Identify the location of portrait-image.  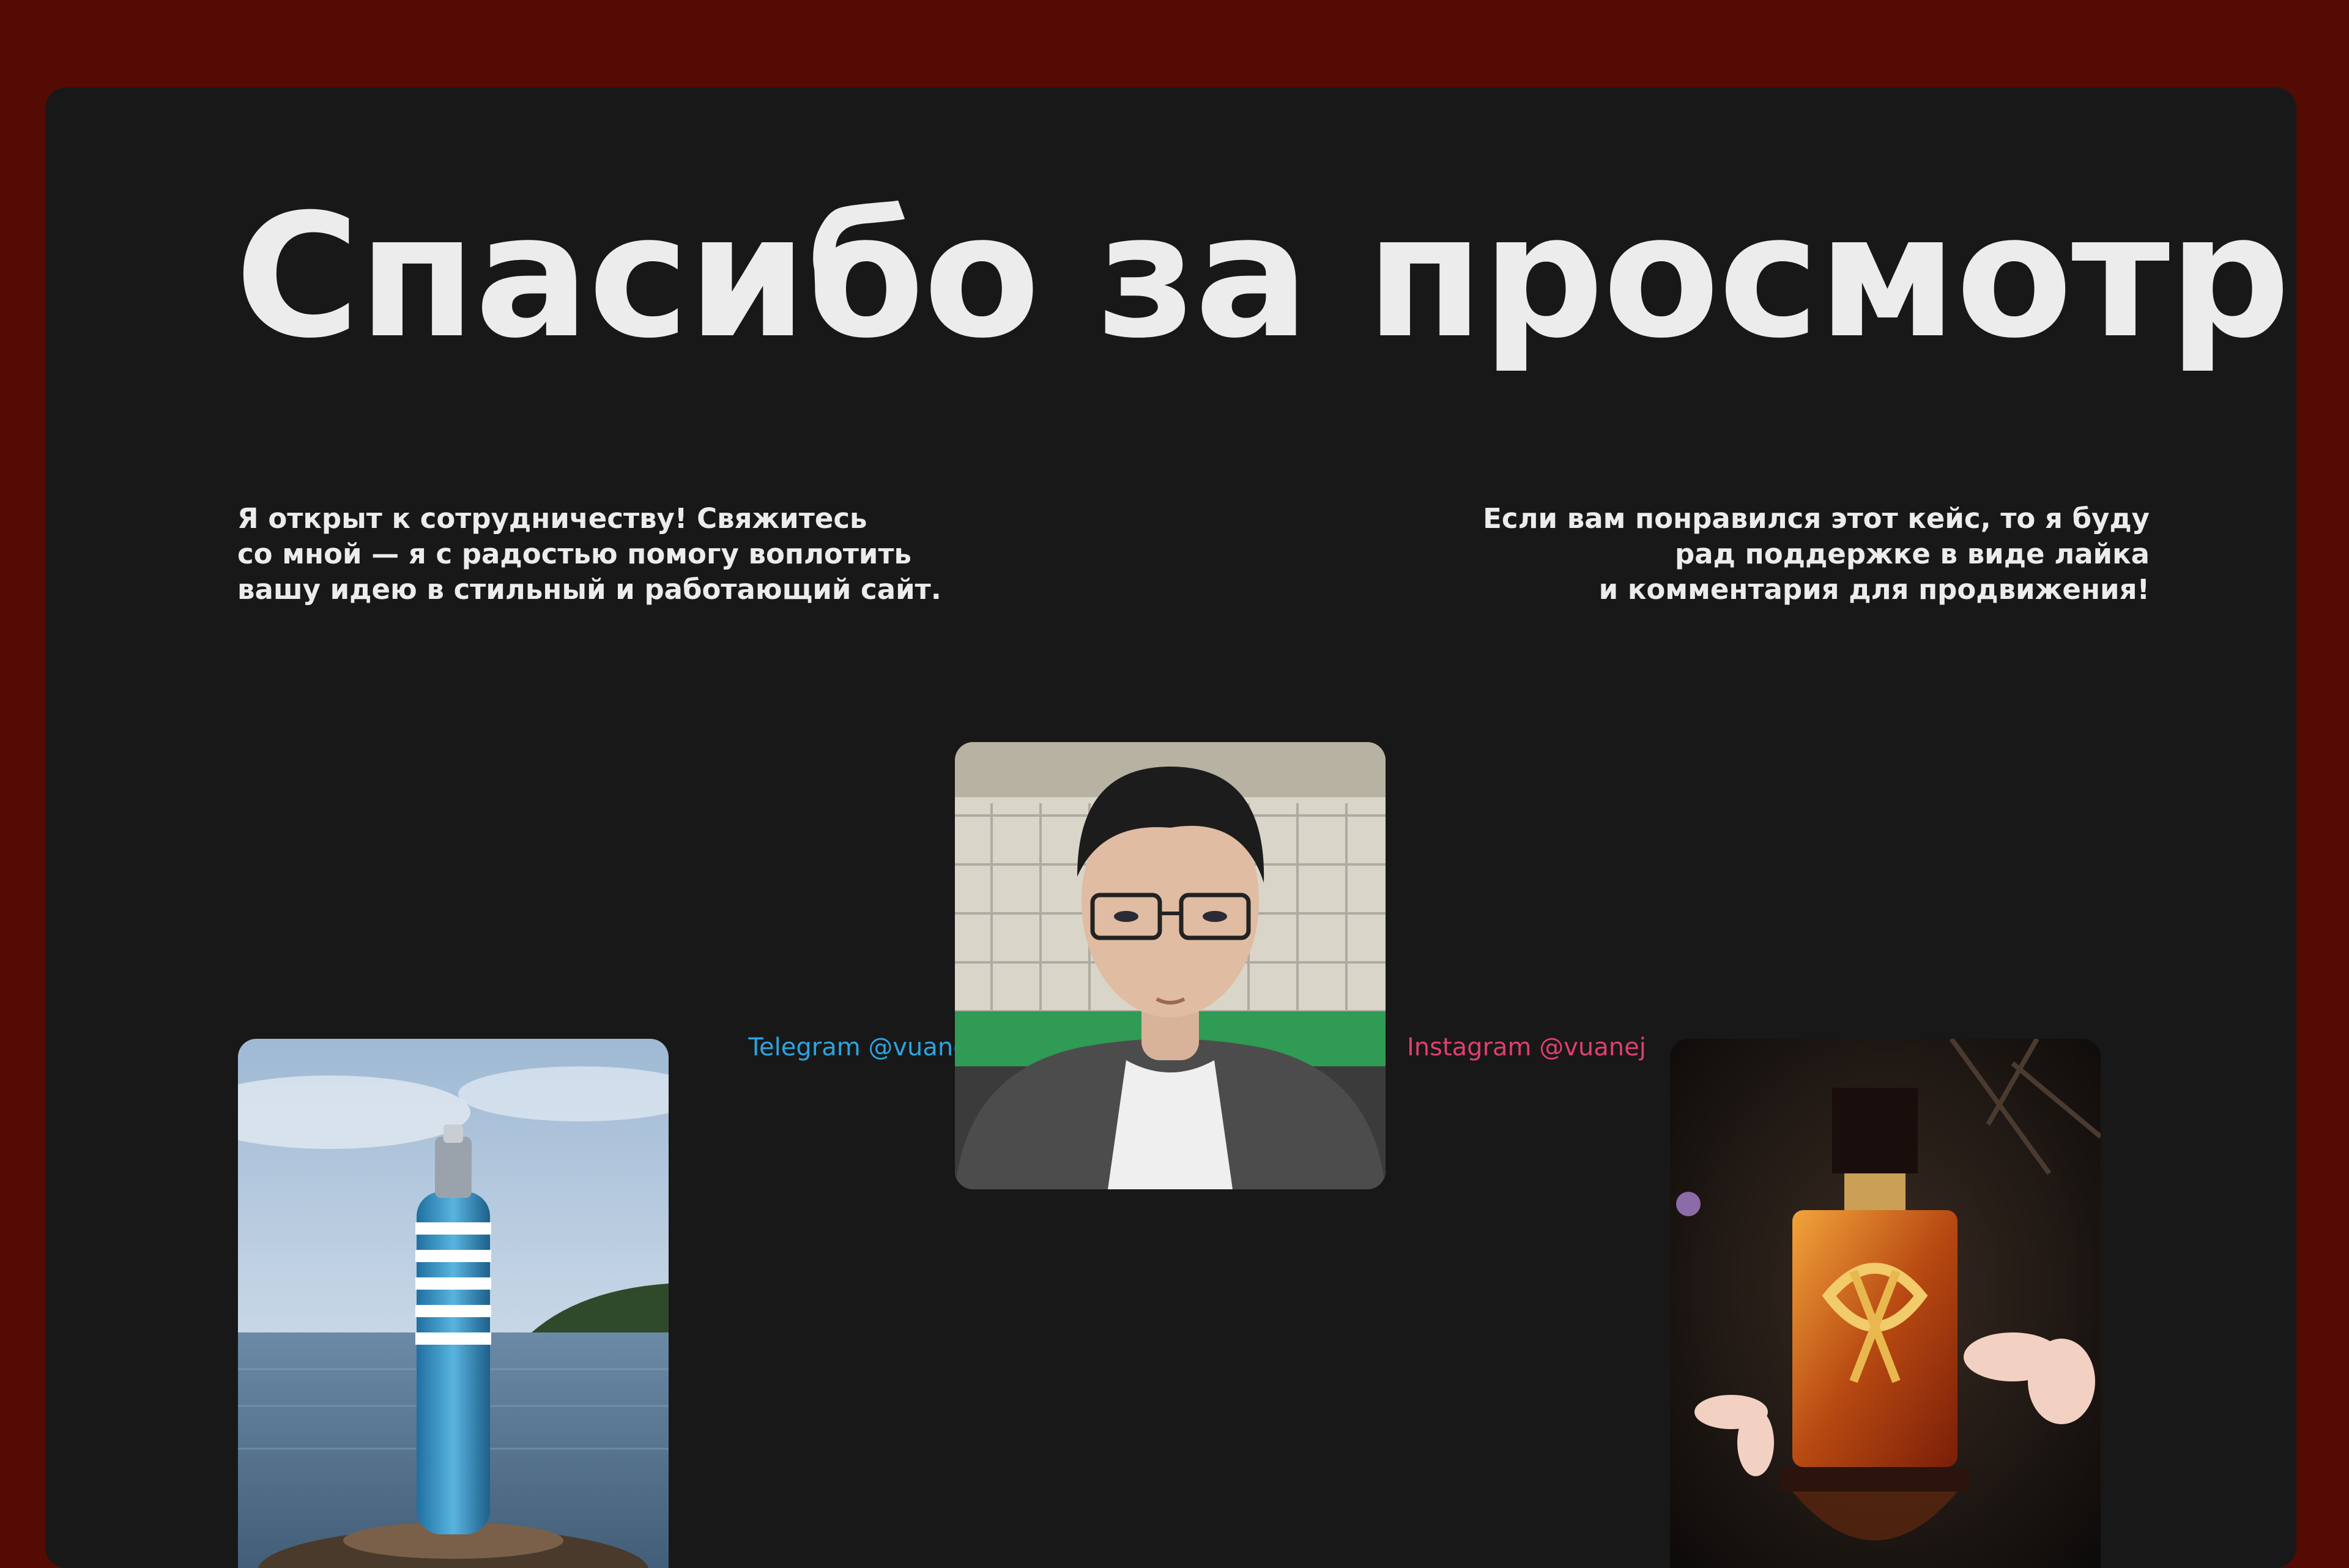
(1170, 965).